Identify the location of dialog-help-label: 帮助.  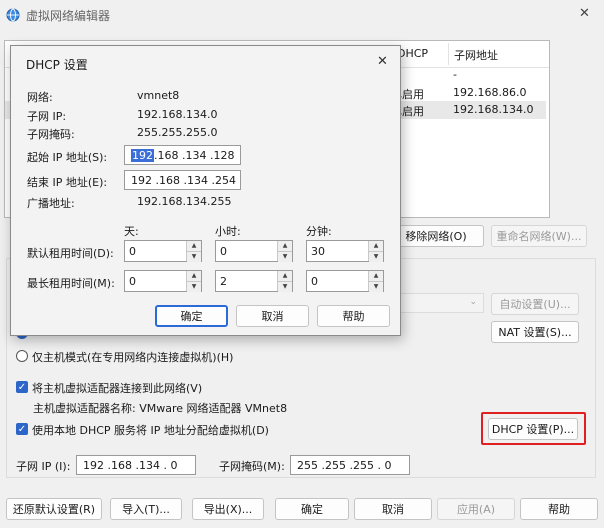
(353, 316).